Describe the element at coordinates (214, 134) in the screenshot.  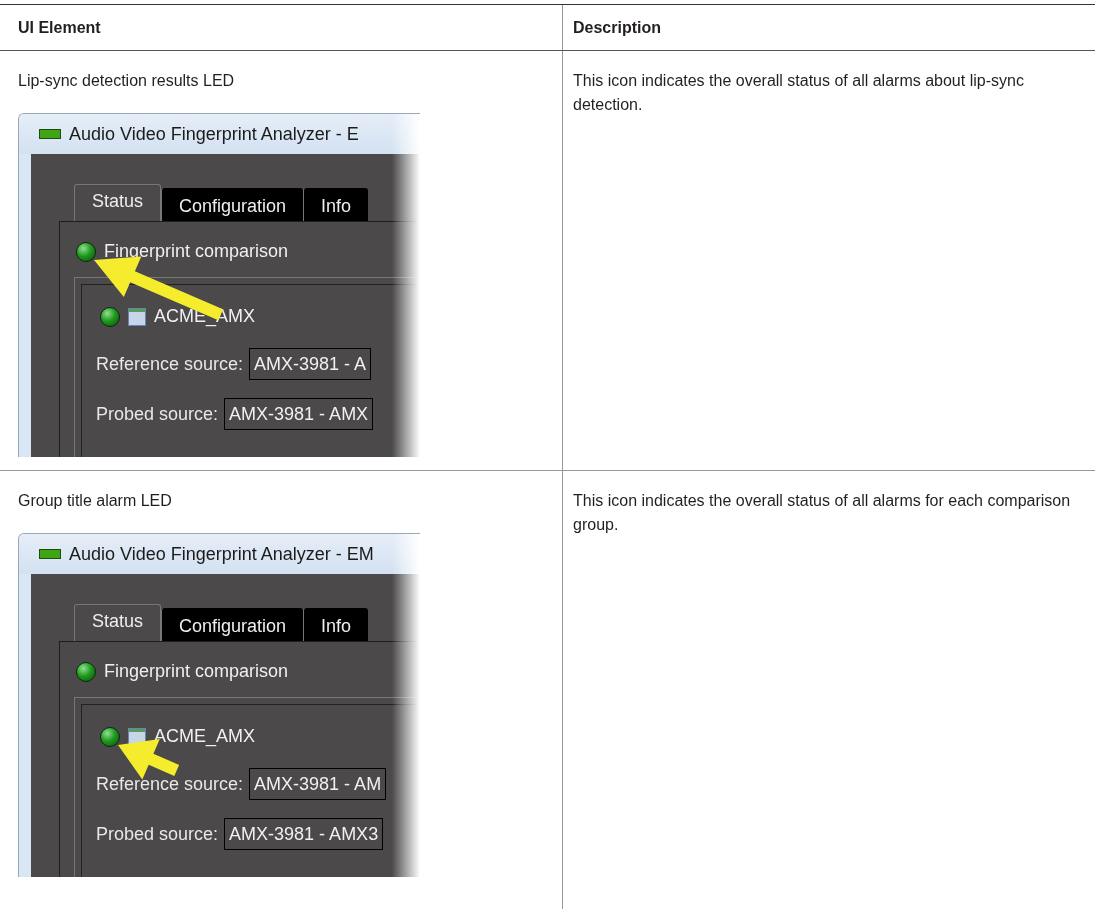
I see `window-title: Audio Video Fingerprint Analyzer - E` at that location.